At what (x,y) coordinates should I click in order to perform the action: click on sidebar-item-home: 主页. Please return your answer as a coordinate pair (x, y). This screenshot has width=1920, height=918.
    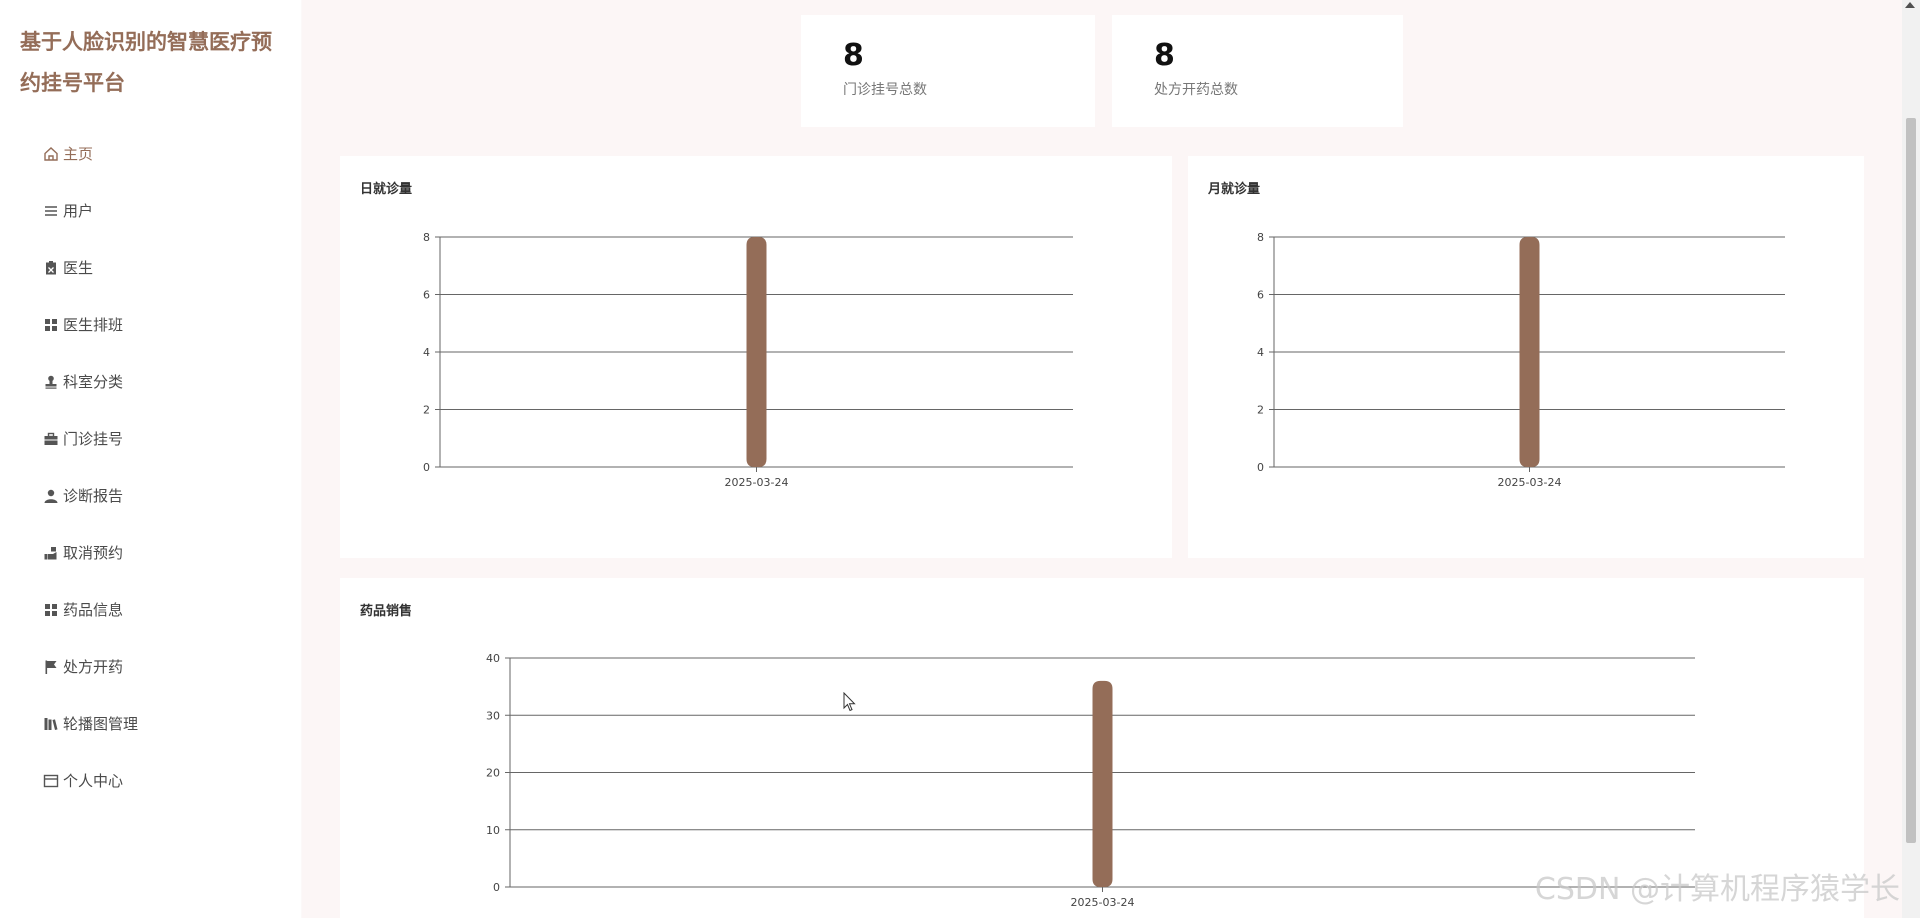
    Looking at the image, I should click on (150, 153).